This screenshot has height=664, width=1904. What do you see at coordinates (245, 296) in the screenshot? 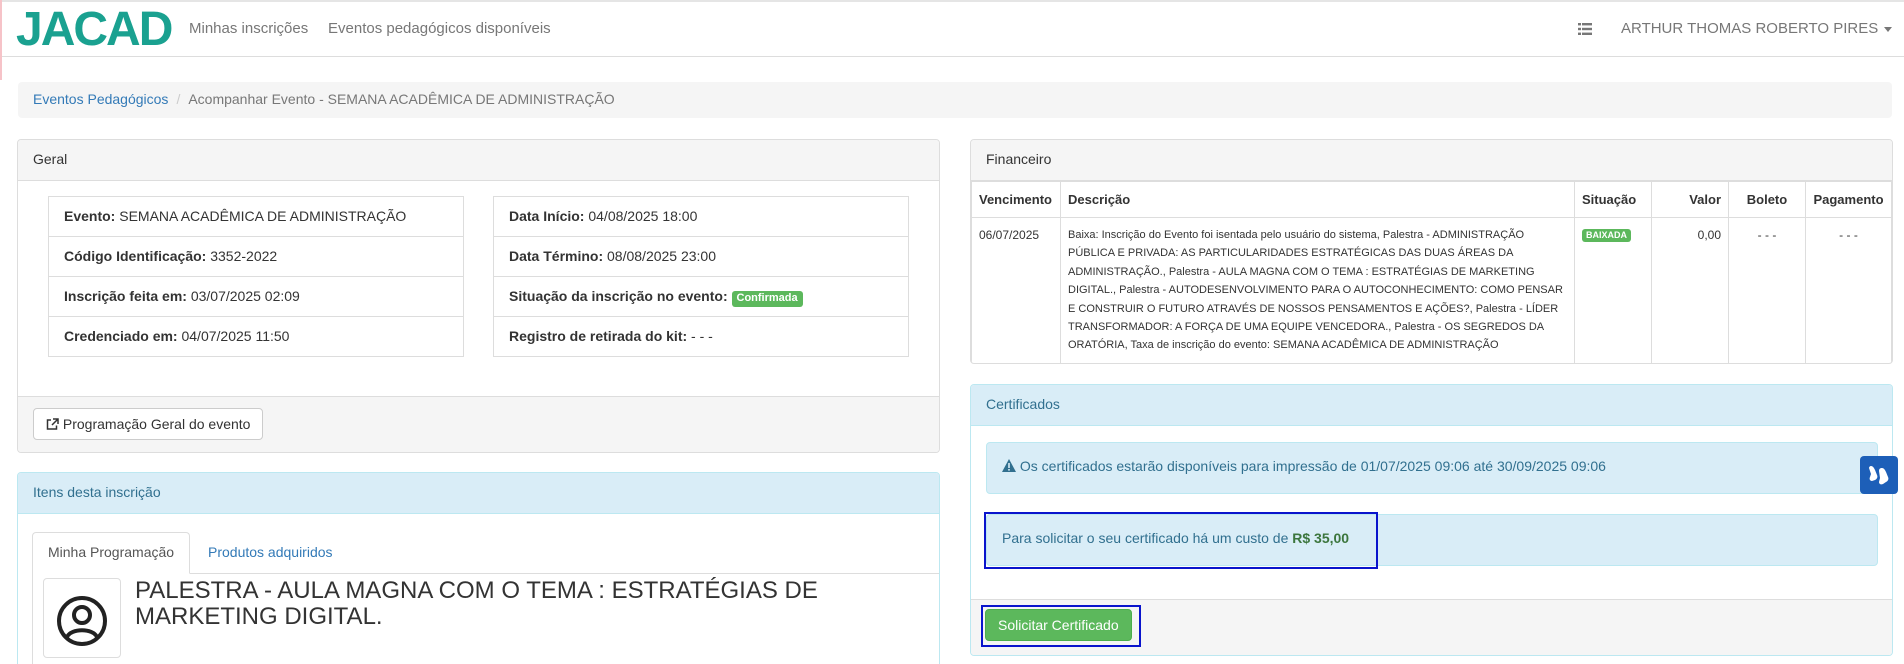
I see `info-value: 03/07/2025 02:09` at bounding box center [245, 296].